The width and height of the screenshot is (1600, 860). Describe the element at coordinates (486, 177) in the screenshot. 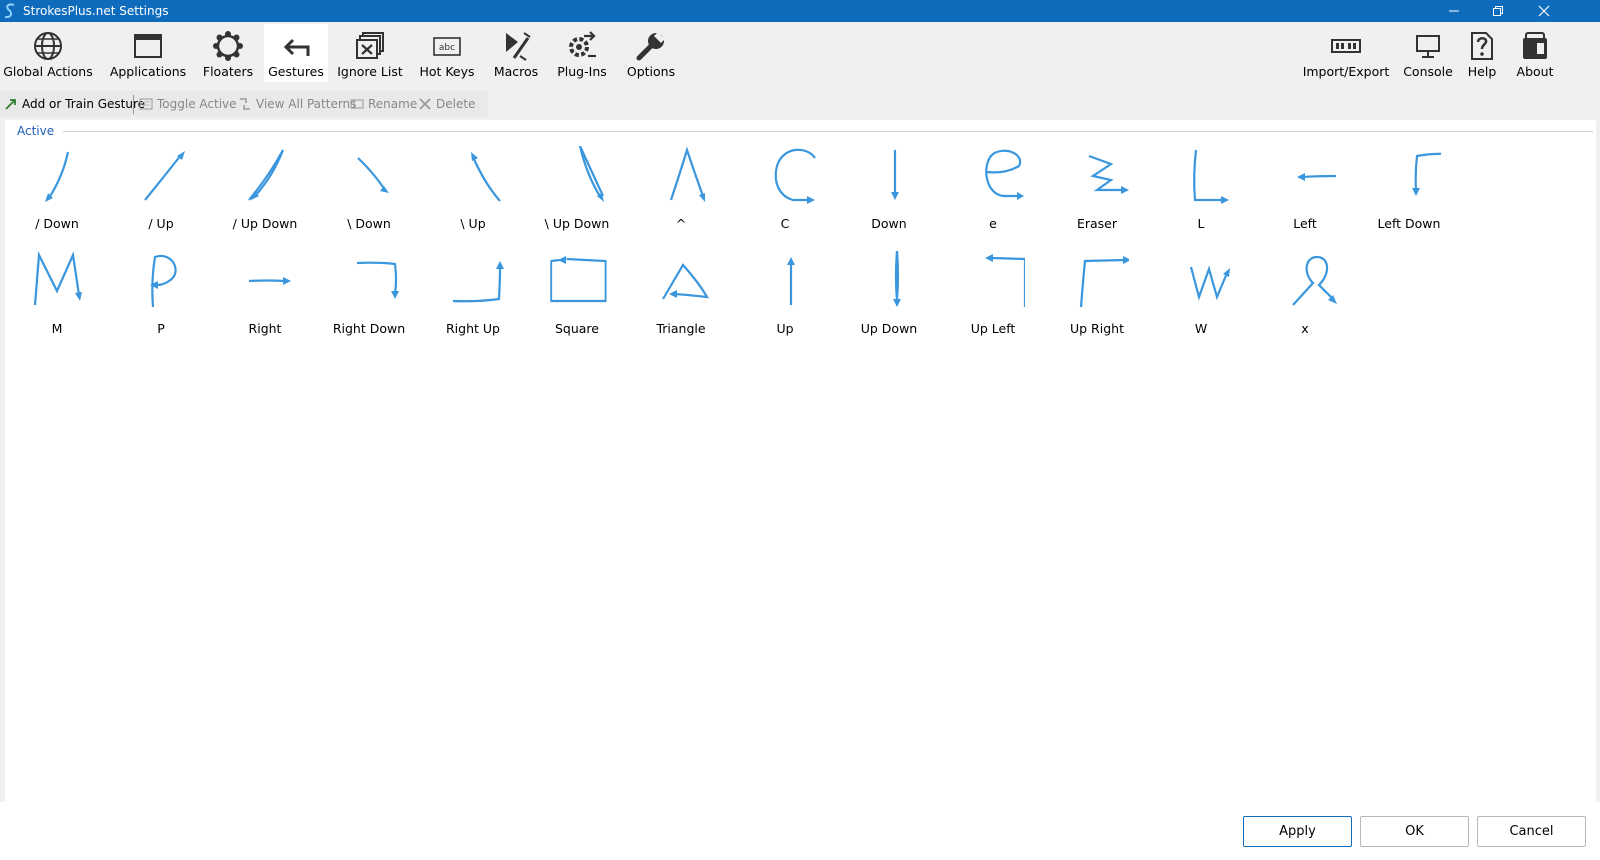

I see `backslash-up-gesture-icon` at that location.